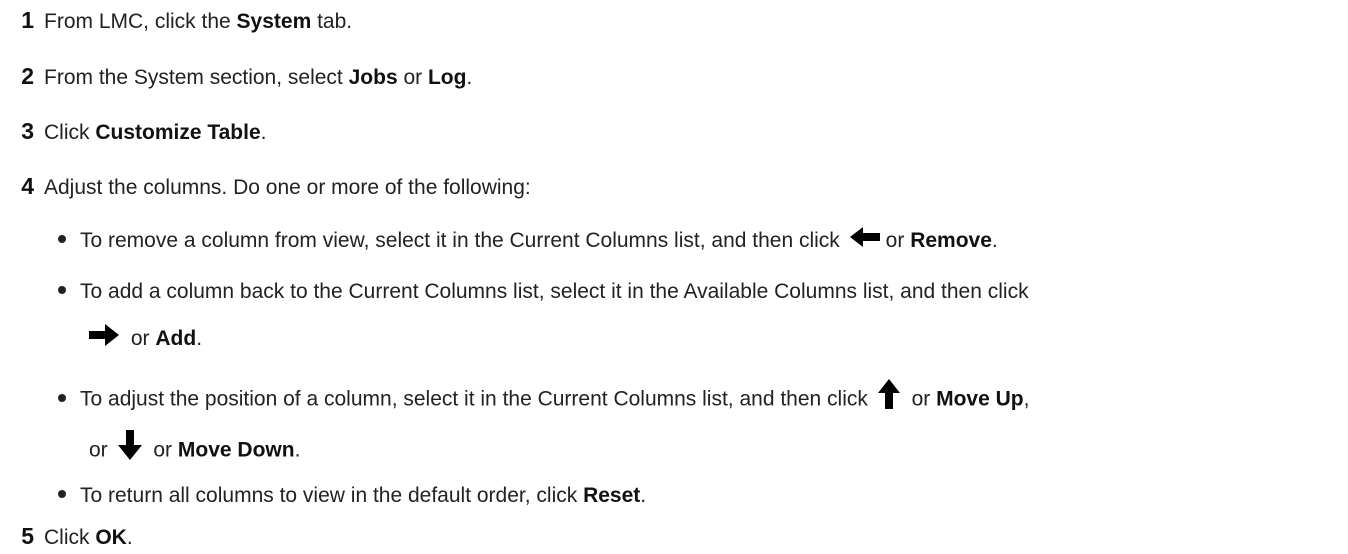  What do you see at coordinates (27, 20) in the screenshot?
I see `step-number: 1` at bounding box center [27, 20].